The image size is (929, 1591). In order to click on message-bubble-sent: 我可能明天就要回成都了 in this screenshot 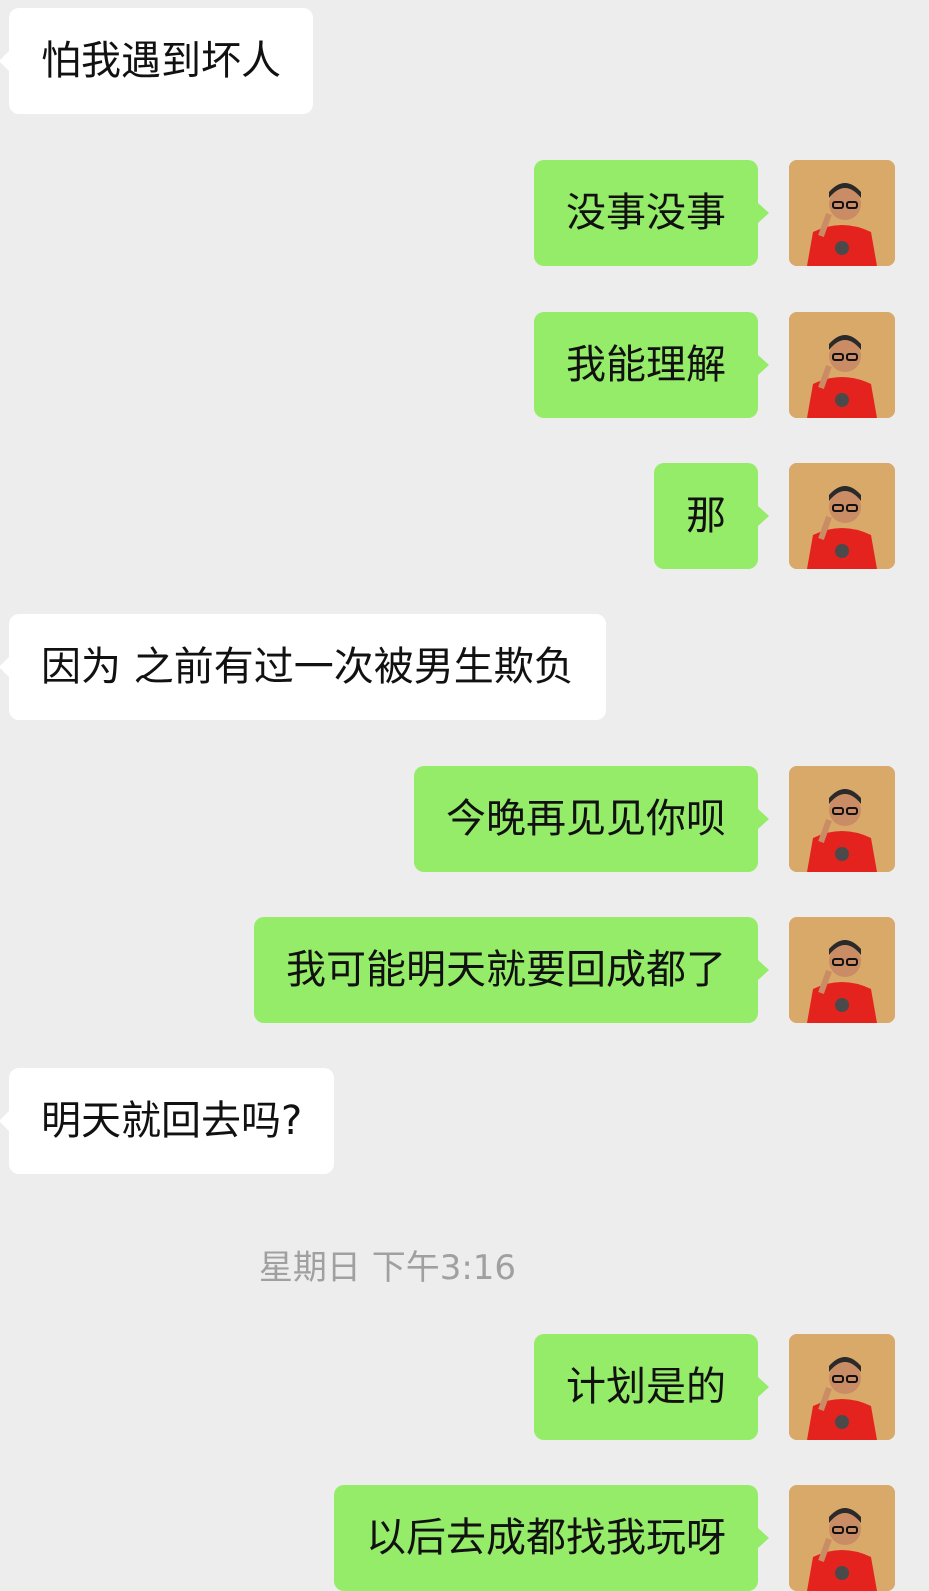, I will do `click(511, 970)`.